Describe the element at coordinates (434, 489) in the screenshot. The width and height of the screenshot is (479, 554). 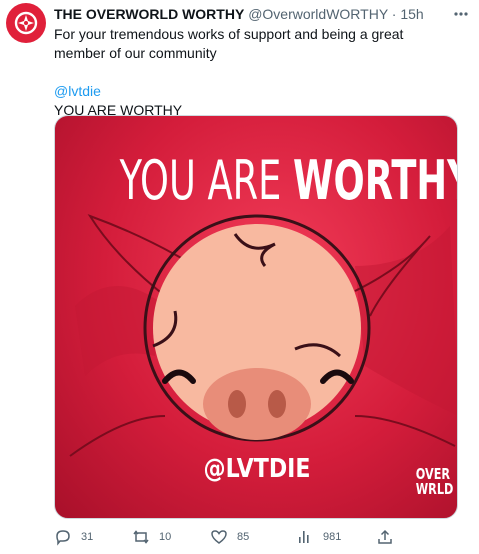
I see `logo-line: WRLD` at that location.